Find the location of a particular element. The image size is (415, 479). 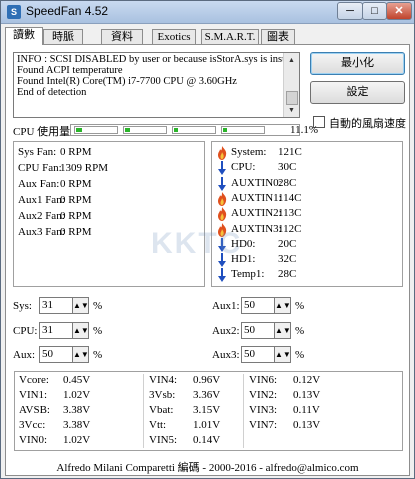

temperature-value: 114C is located at coordinates (290, 197).